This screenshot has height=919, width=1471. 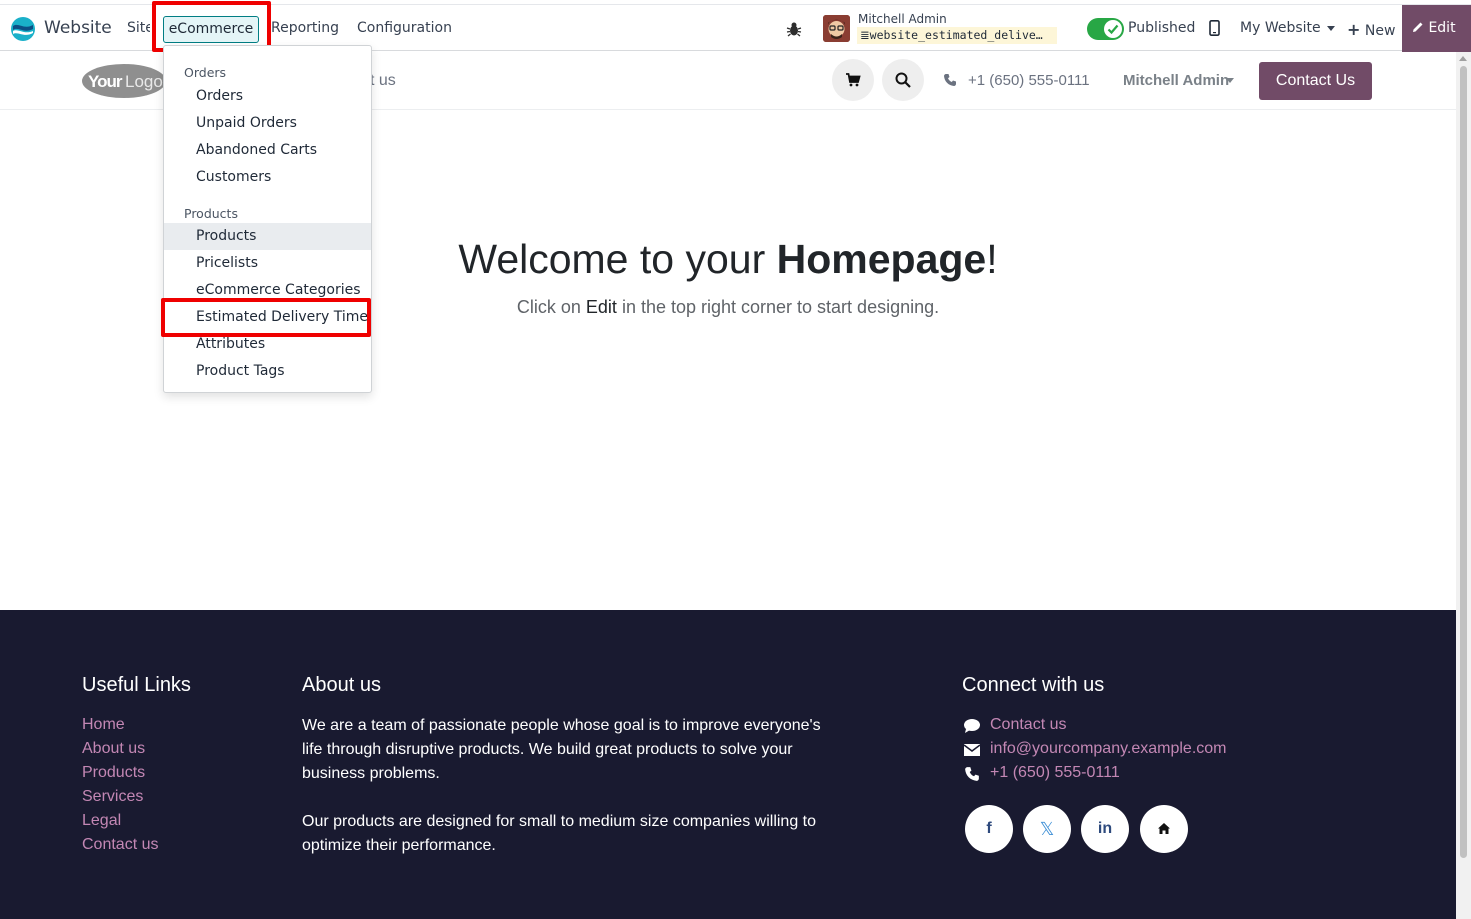 What do you see at coordinates (794, 29) in the screenshot?
I see `debug-bug-icon` at bounding box center [794, 29].